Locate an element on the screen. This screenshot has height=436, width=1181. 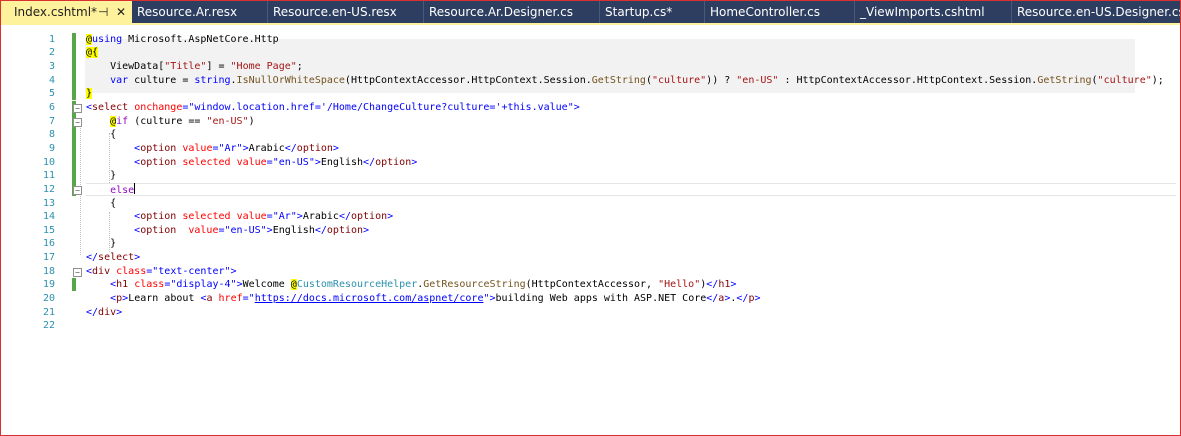
tab-label: HomeController.cs is located at coordinates (765, 12).